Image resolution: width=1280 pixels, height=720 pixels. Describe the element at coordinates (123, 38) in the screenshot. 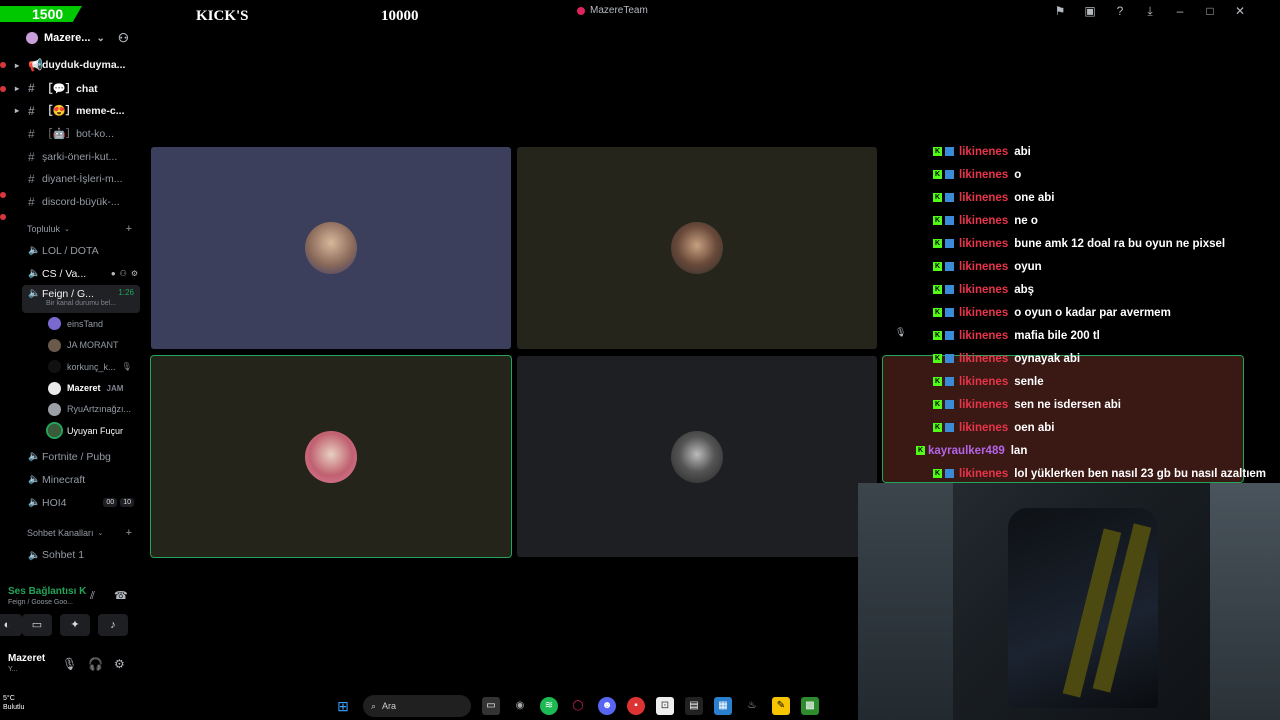

I see `add-member-icon: ⚇` at that location.